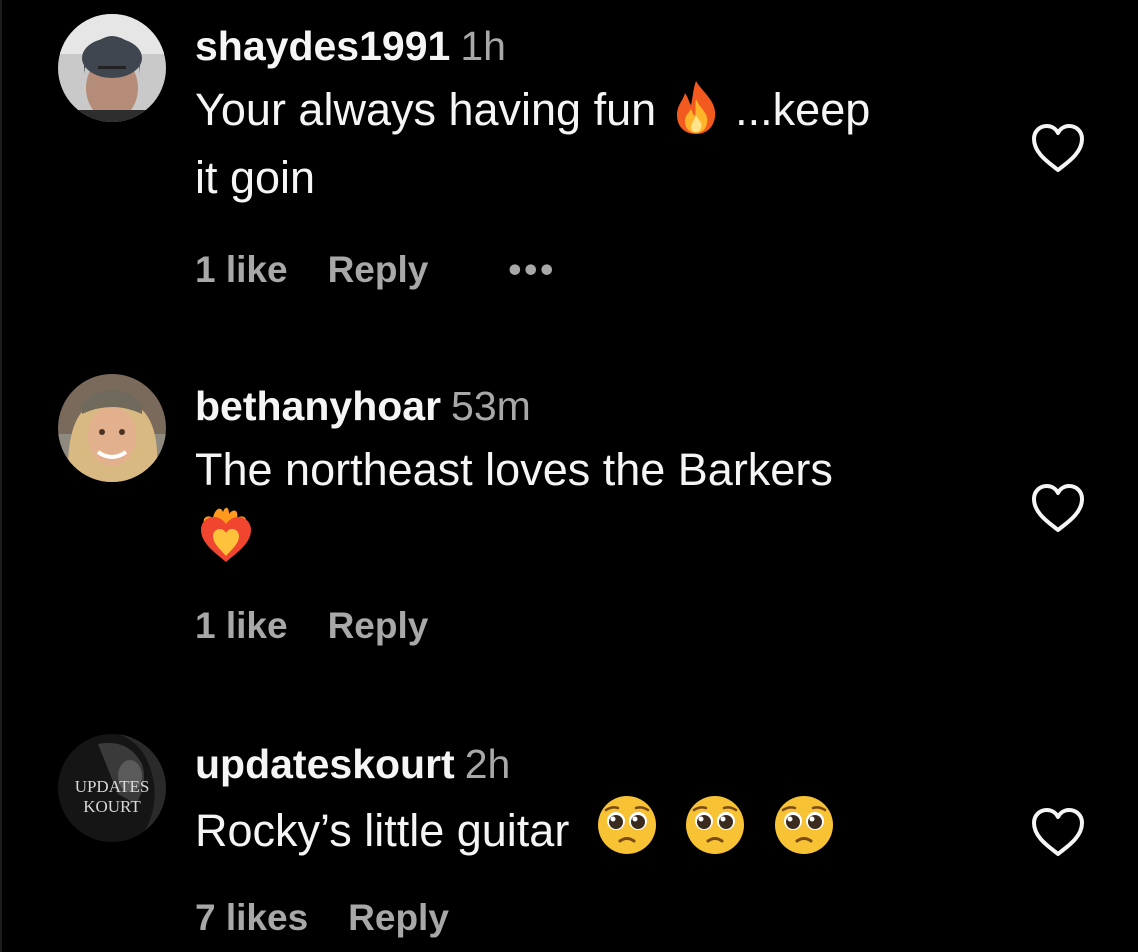 This screenshot has height=952, width=1138. I want to click on more-options-button: •••, so click(532, 270).